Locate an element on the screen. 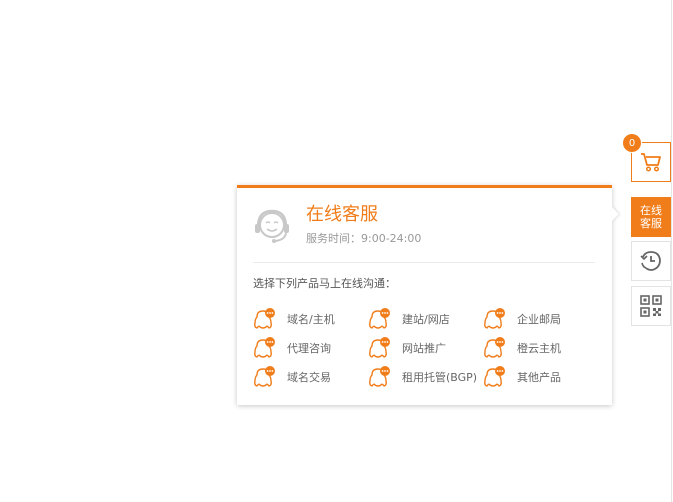 The height and width of the screenshot is (502, 673). chat-item-label: 域名交易 is located at coordinates (309, 377).